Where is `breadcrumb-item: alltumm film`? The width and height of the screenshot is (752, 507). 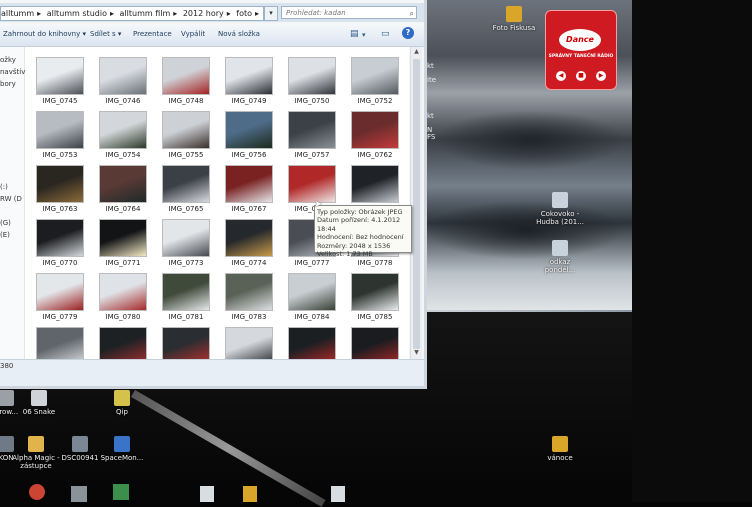
breadcrumb-item: alltumm film is located at coordinates (145, 13).